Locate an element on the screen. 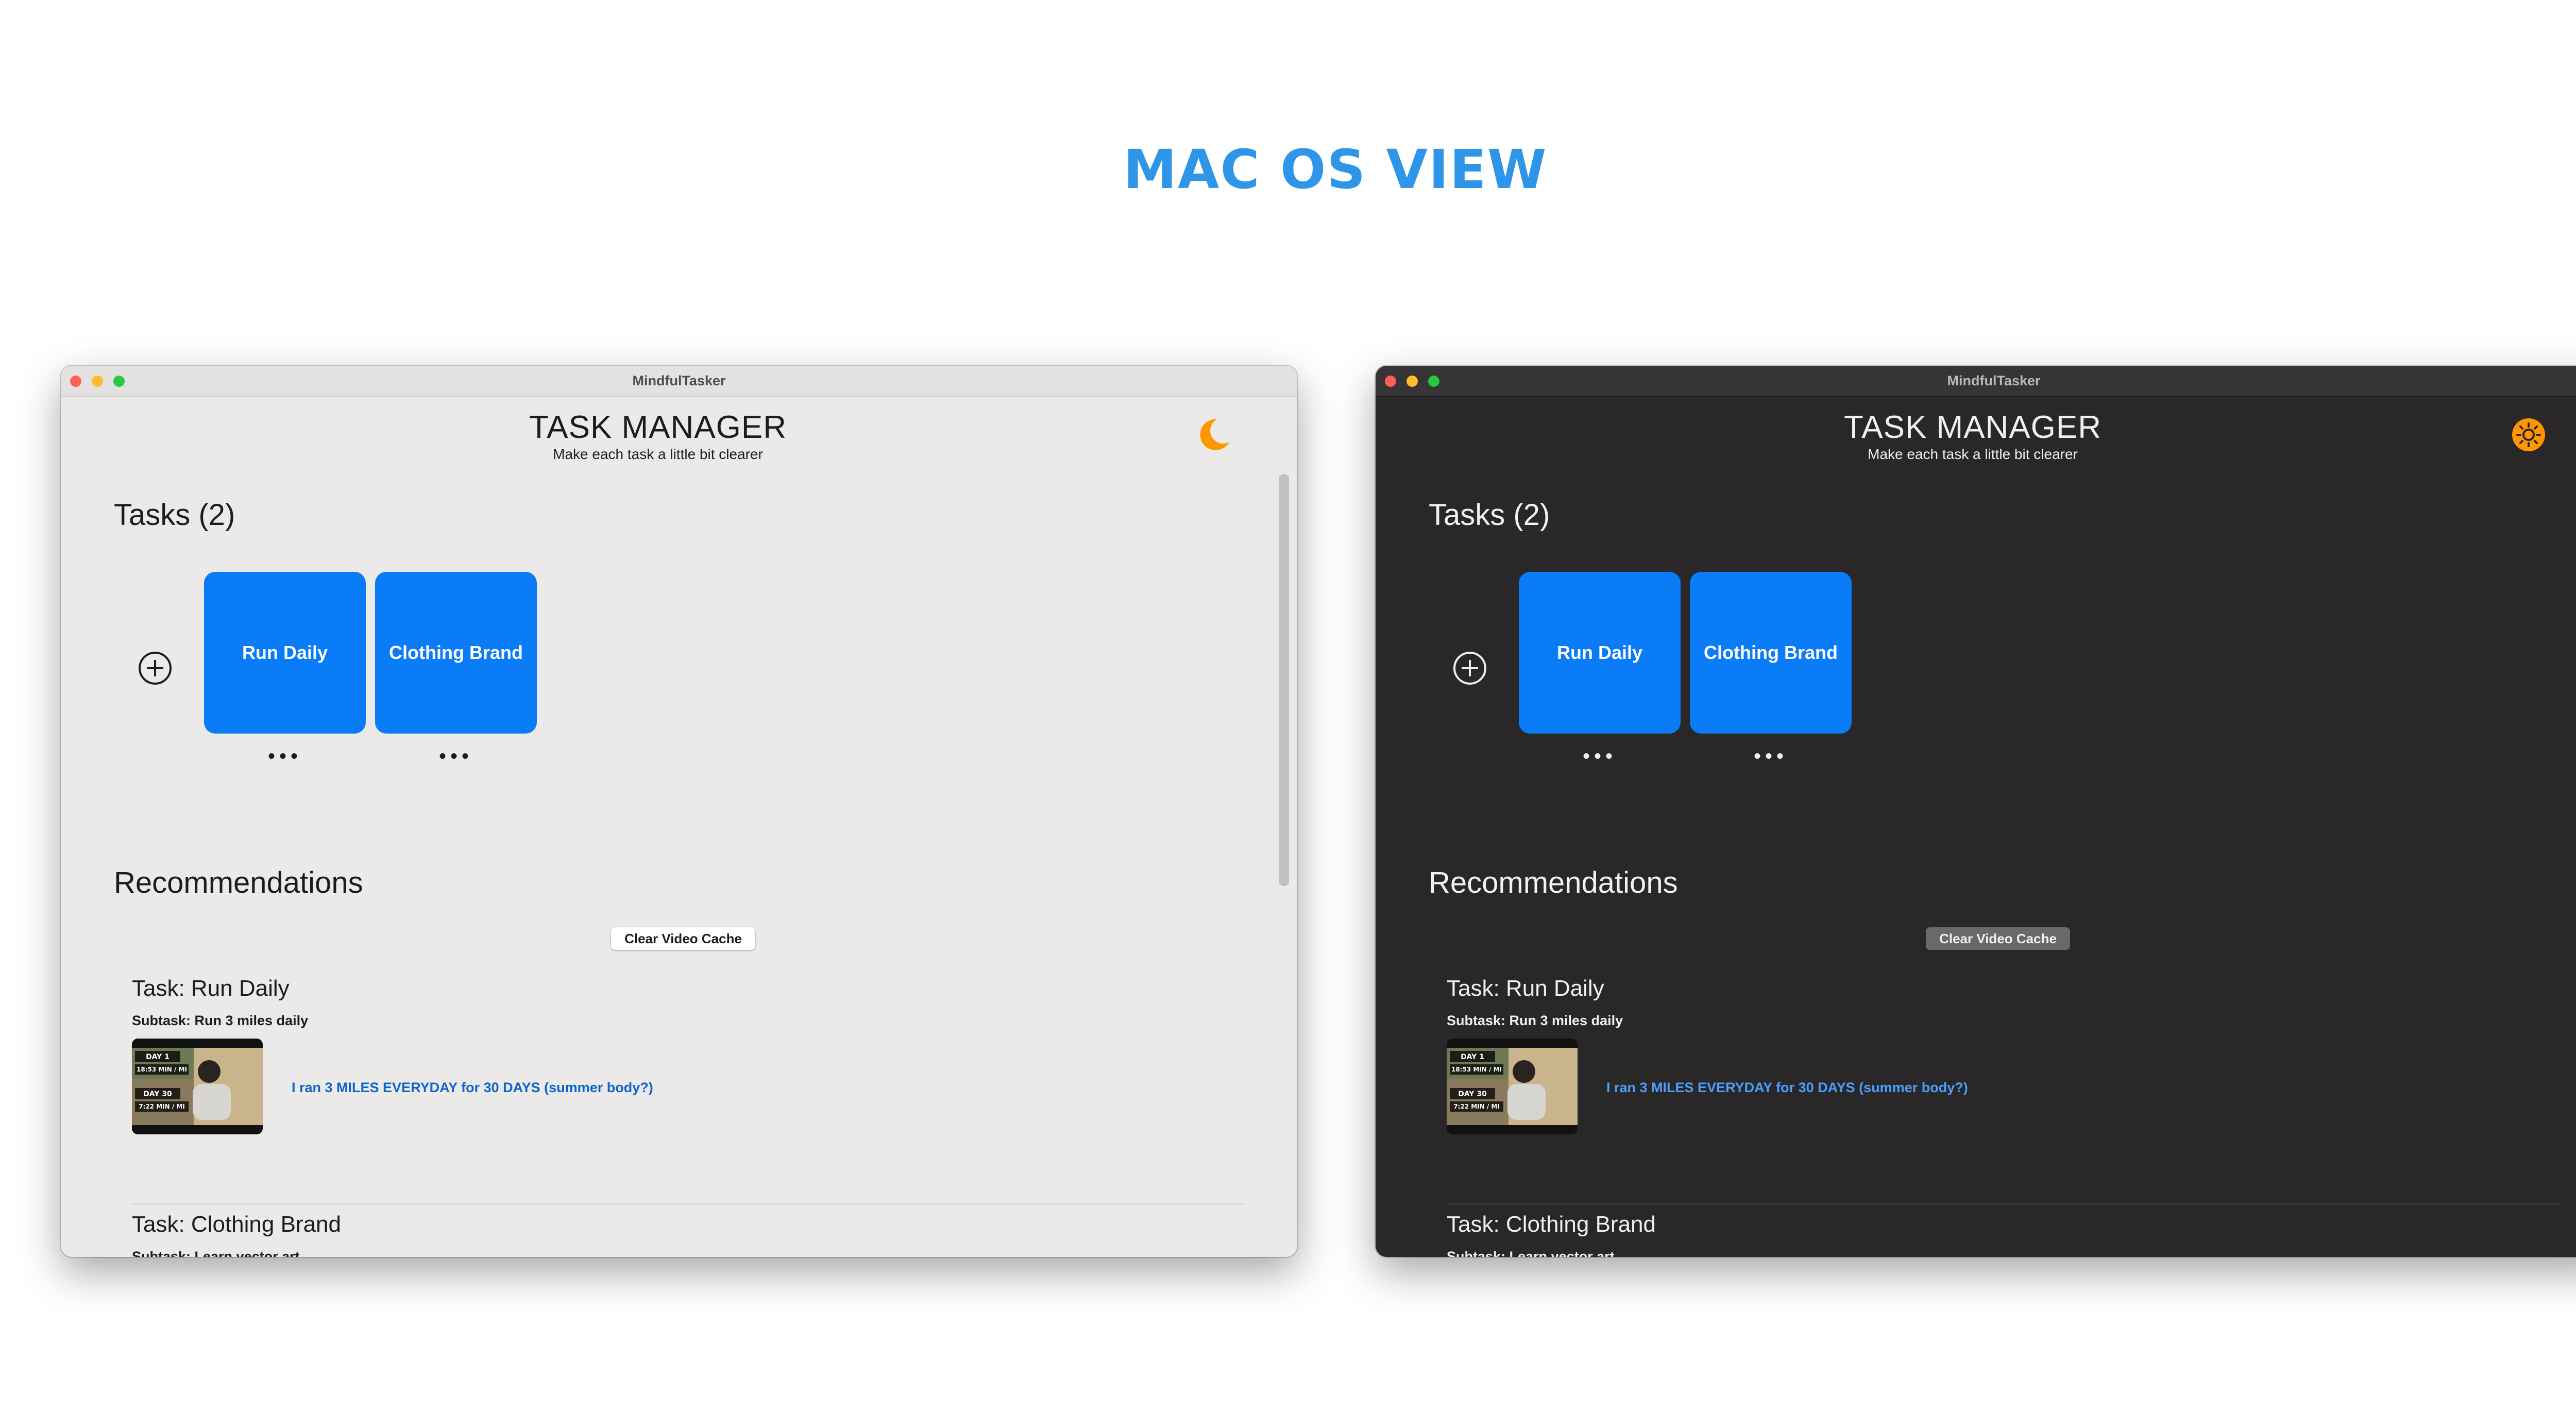 This screenshot has width=2576, height=1428. scrollbar-thumb is located at coordinates (1284, 680).